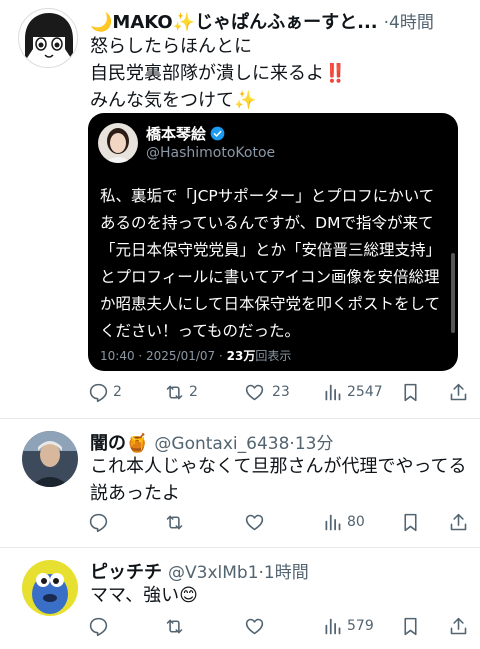 The height and width of the screenshot is (649, 480). What do you see at coordinates (280, 480) in the screenshot?
I see `post-text: これ本人じゃなくて旦那さんが代理でやってる 説あったよ` at bounding box center [280, 480].